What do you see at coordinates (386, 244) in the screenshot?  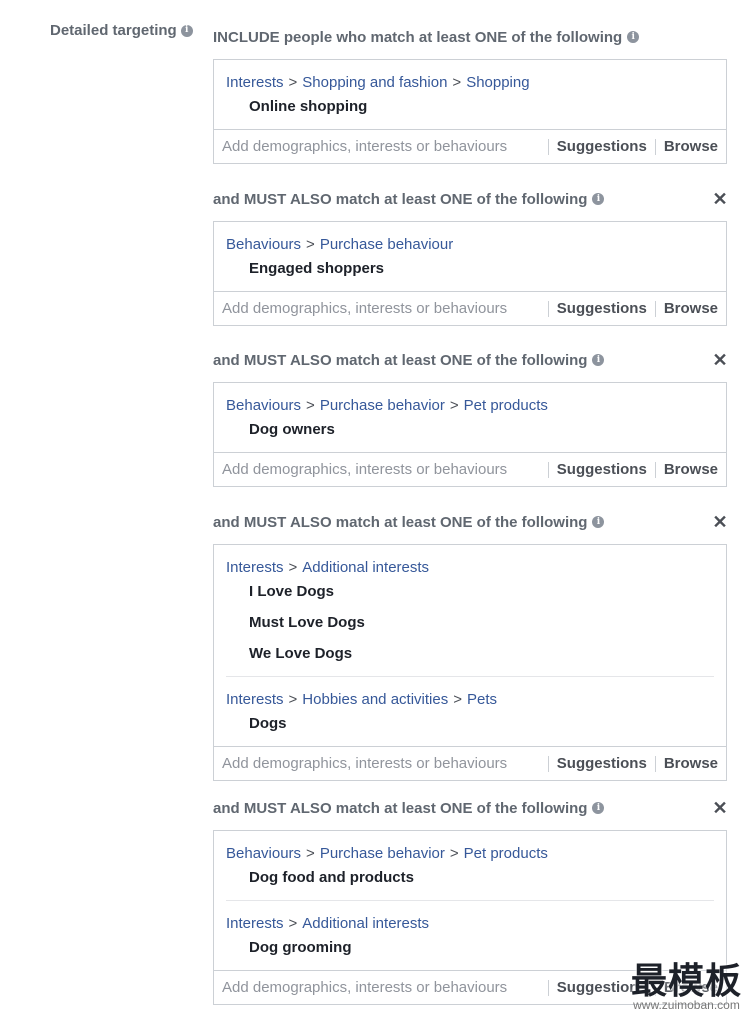 I see `breadcrumb-link: Purchase behaviour` at bounding box center [386, 244].